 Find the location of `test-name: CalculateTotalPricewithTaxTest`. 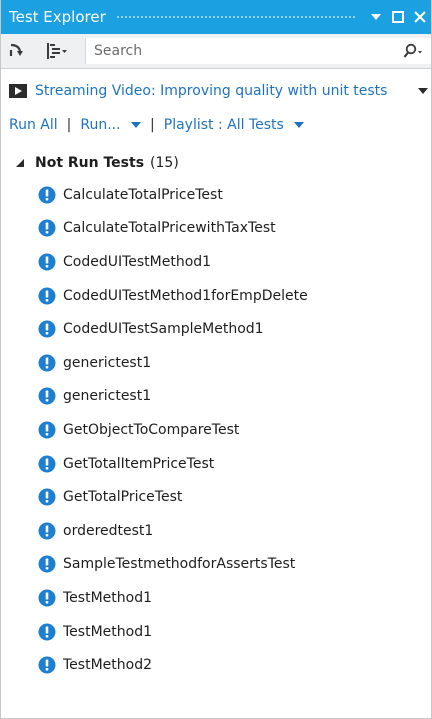

test-name: CalculateTotalPricewithTaxTest is located at coordinates (169, 228).